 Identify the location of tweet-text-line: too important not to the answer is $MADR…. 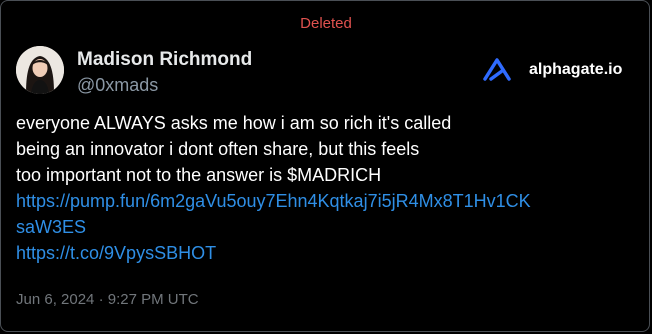
(199, 175).